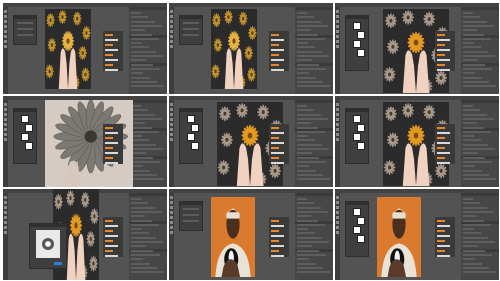  What do you see at coordinates (48, 246) in the screenshot?
I see `camera-raw-dialog` at bounding box center [48, 246].